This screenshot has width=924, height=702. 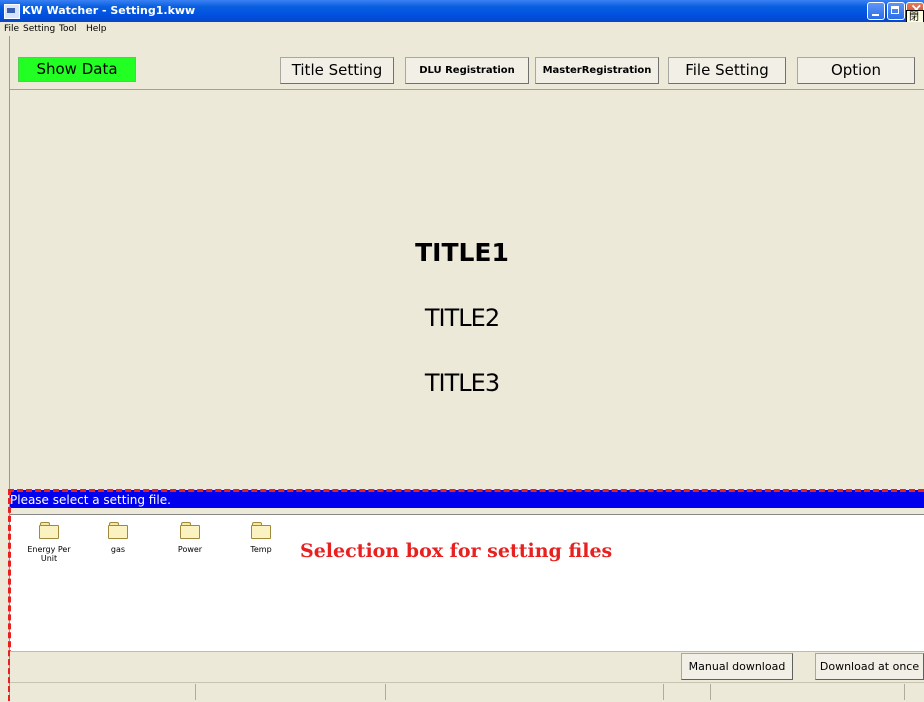 I want to click on show-data-button: Show Data, so click(x=77, y=69).